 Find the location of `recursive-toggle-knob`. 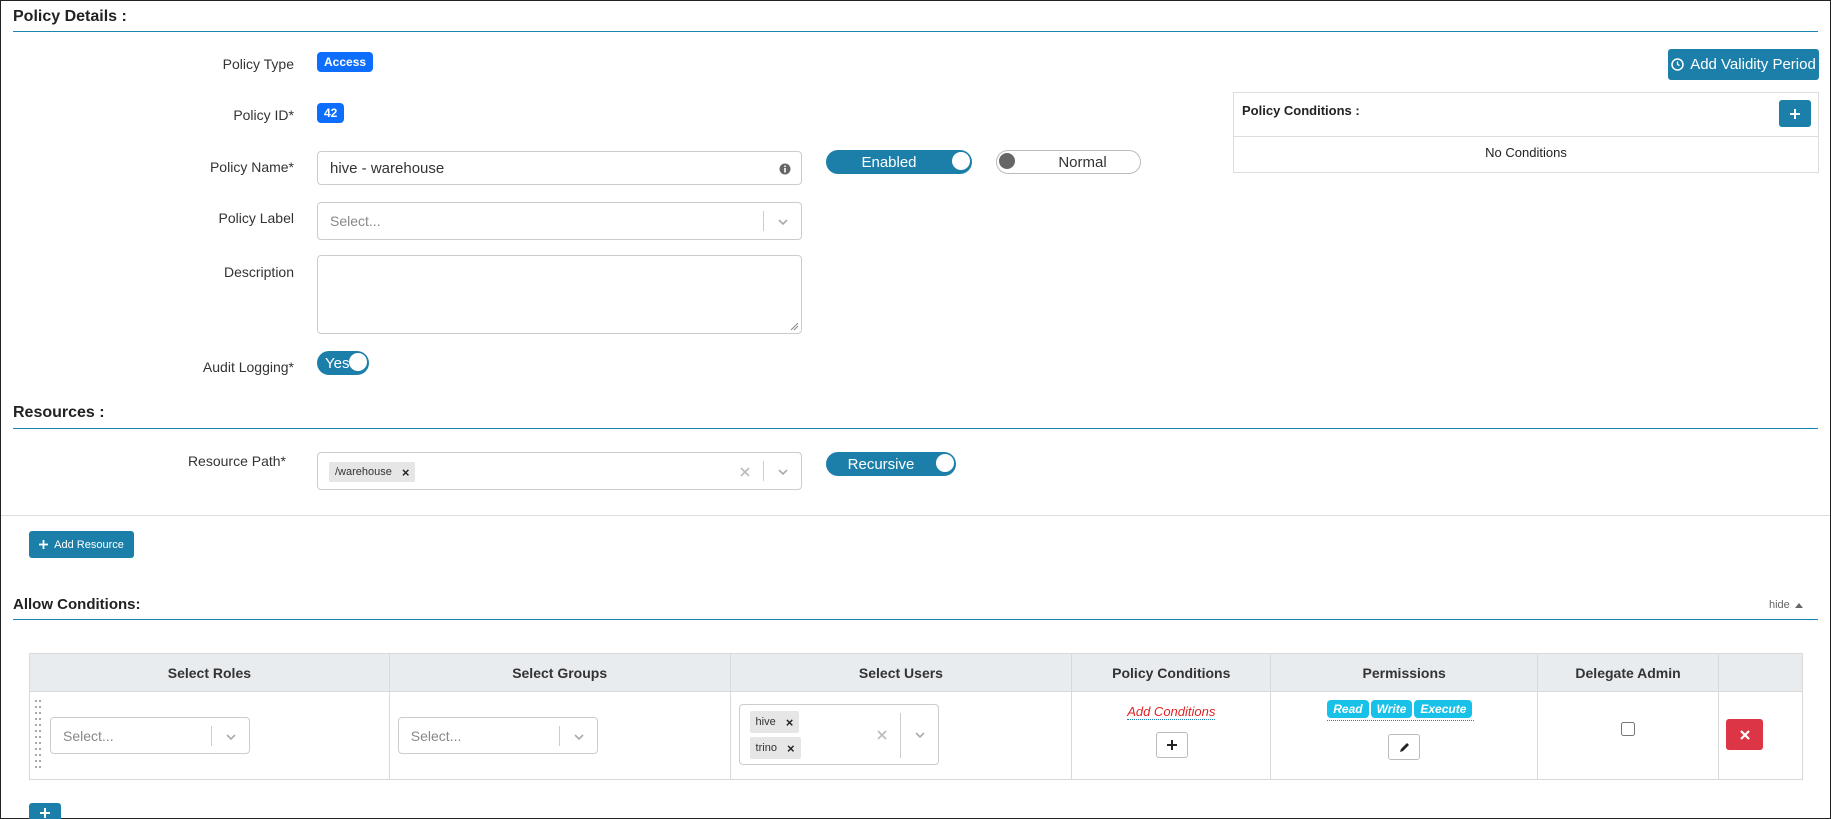

recursive-toggle-knob is located at coordinates (945, 463).